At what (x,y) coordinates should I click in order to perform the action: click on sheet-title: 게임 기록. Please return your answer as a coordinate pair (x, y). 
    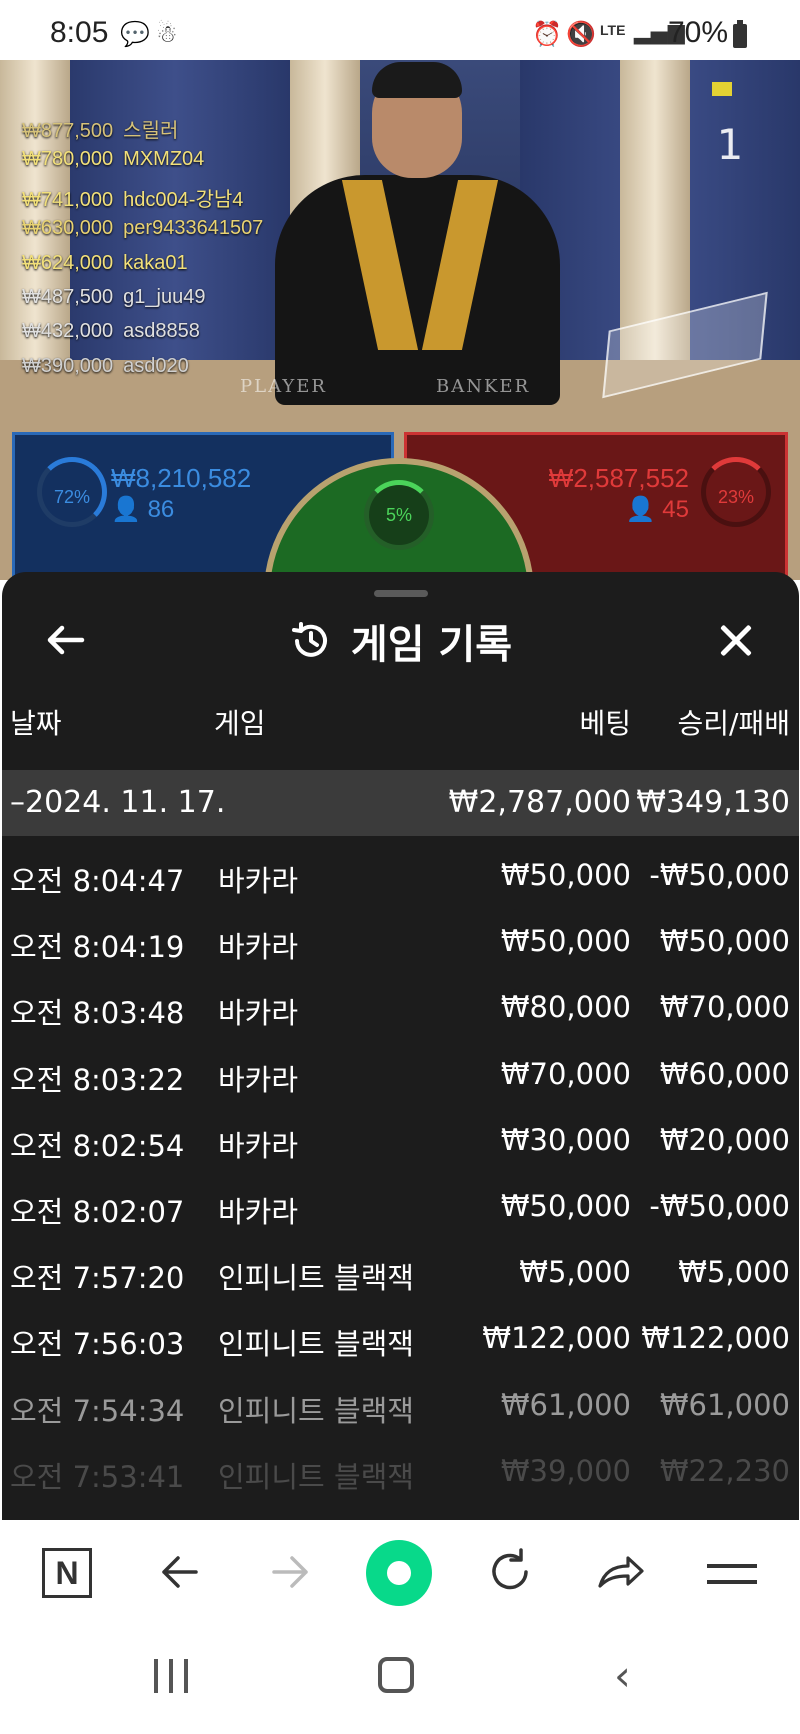
    Looking at the image, I should click on (431, 645).